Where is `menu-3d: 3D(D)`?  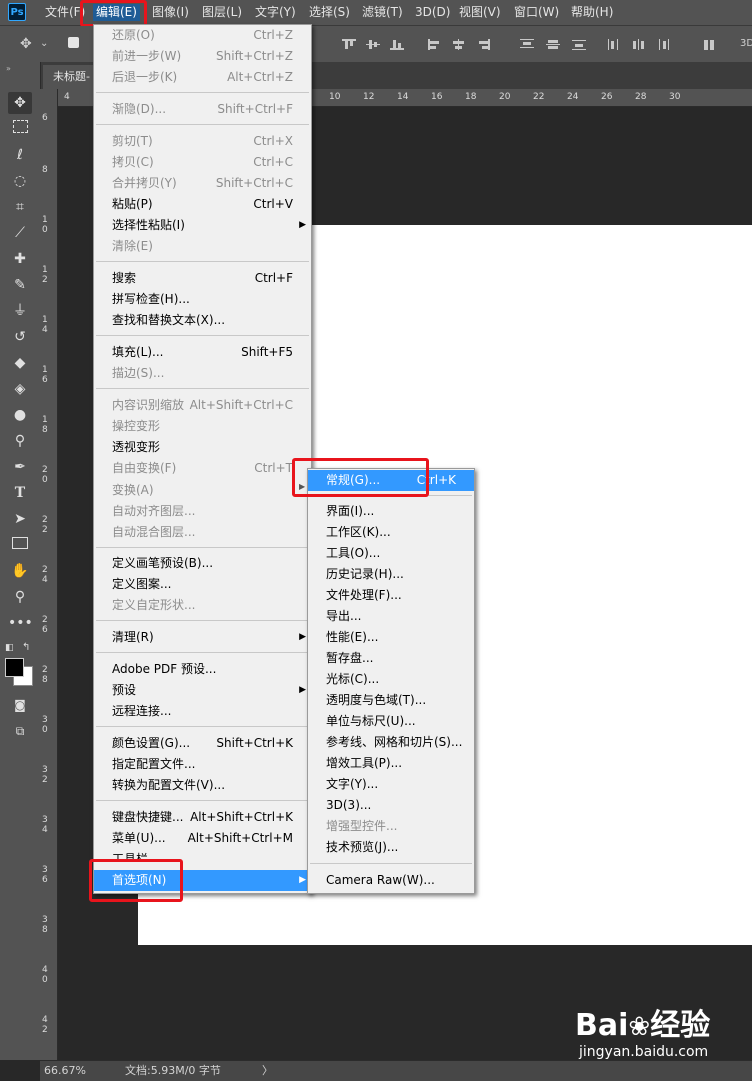 menu-3d: 3D(D) is located at coordinates (432, 12).